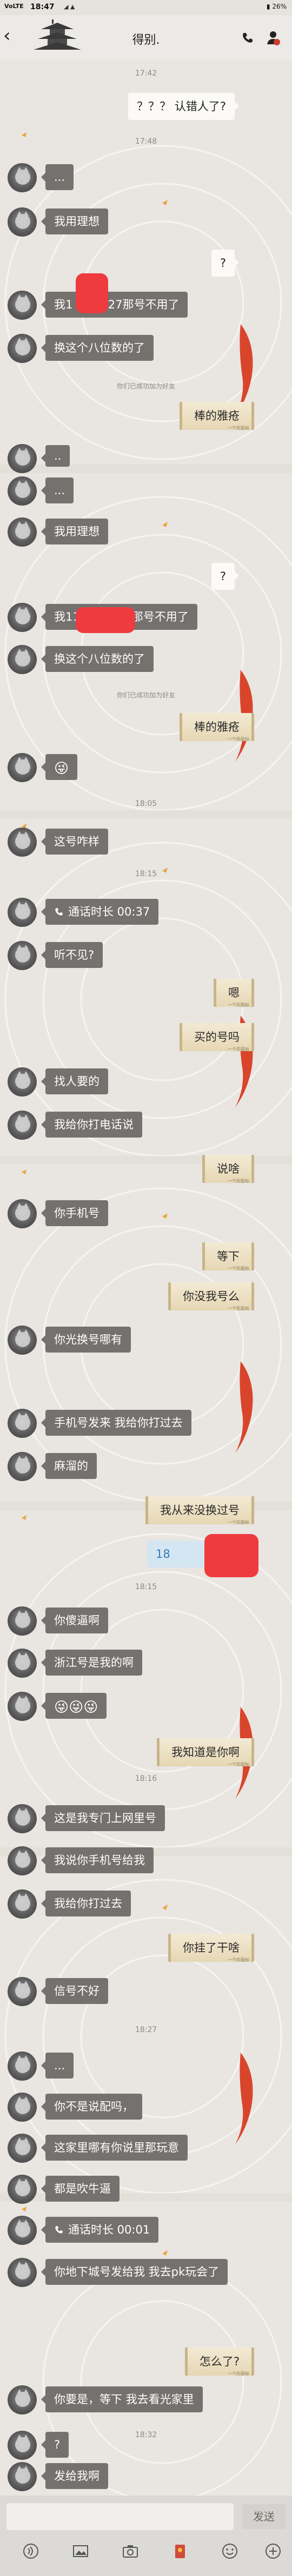 Image resolution: width=292 pixels, height=2576 pixels. What do you see at coordinates (109, 2229) in the screenshot?
I see `message-text: 通话时长 00:01` at bounding box center [109, 2229].